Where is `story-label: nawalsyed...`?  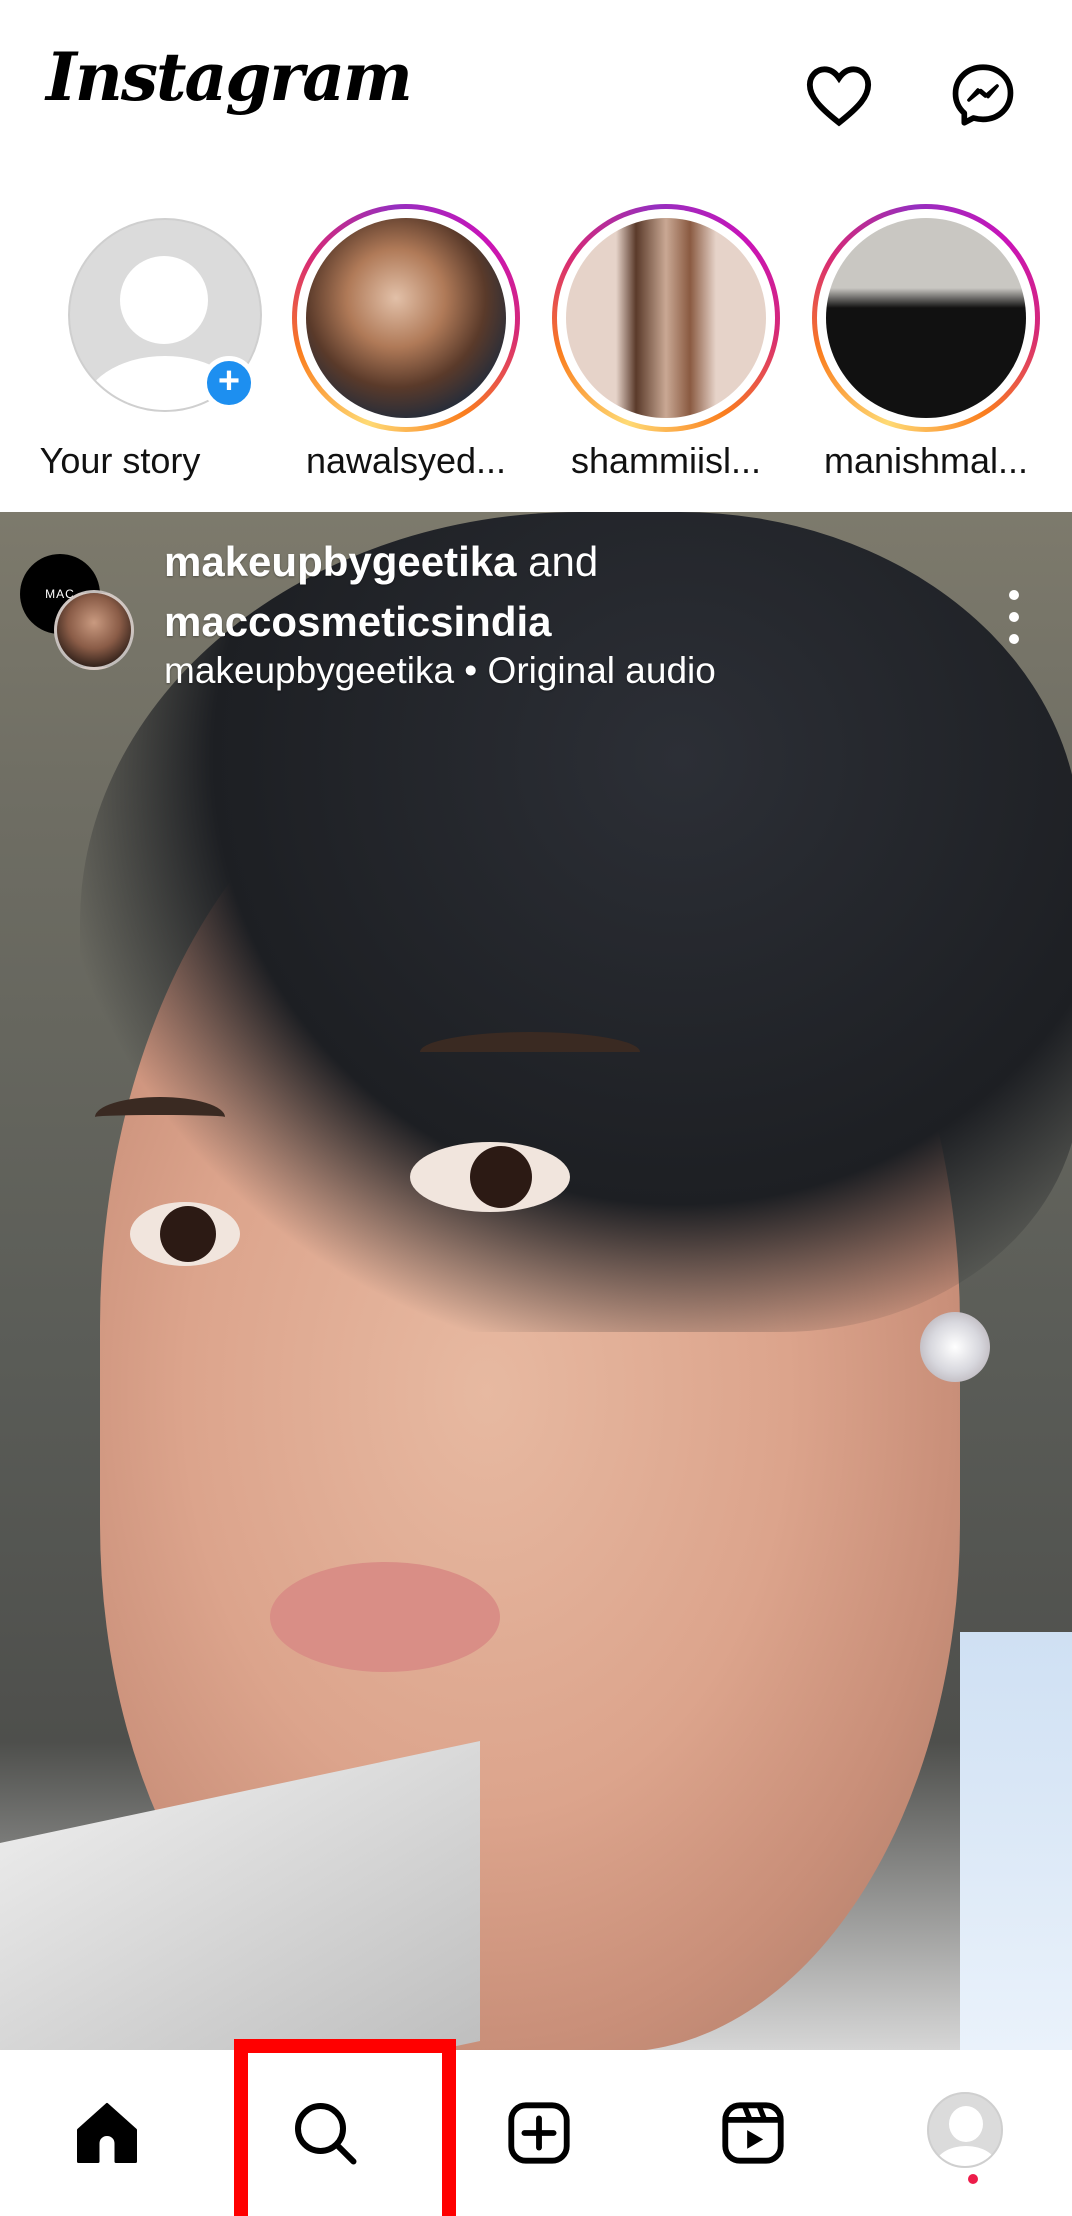 story-label: nawalsyed... is located at coordinates (406, 460).